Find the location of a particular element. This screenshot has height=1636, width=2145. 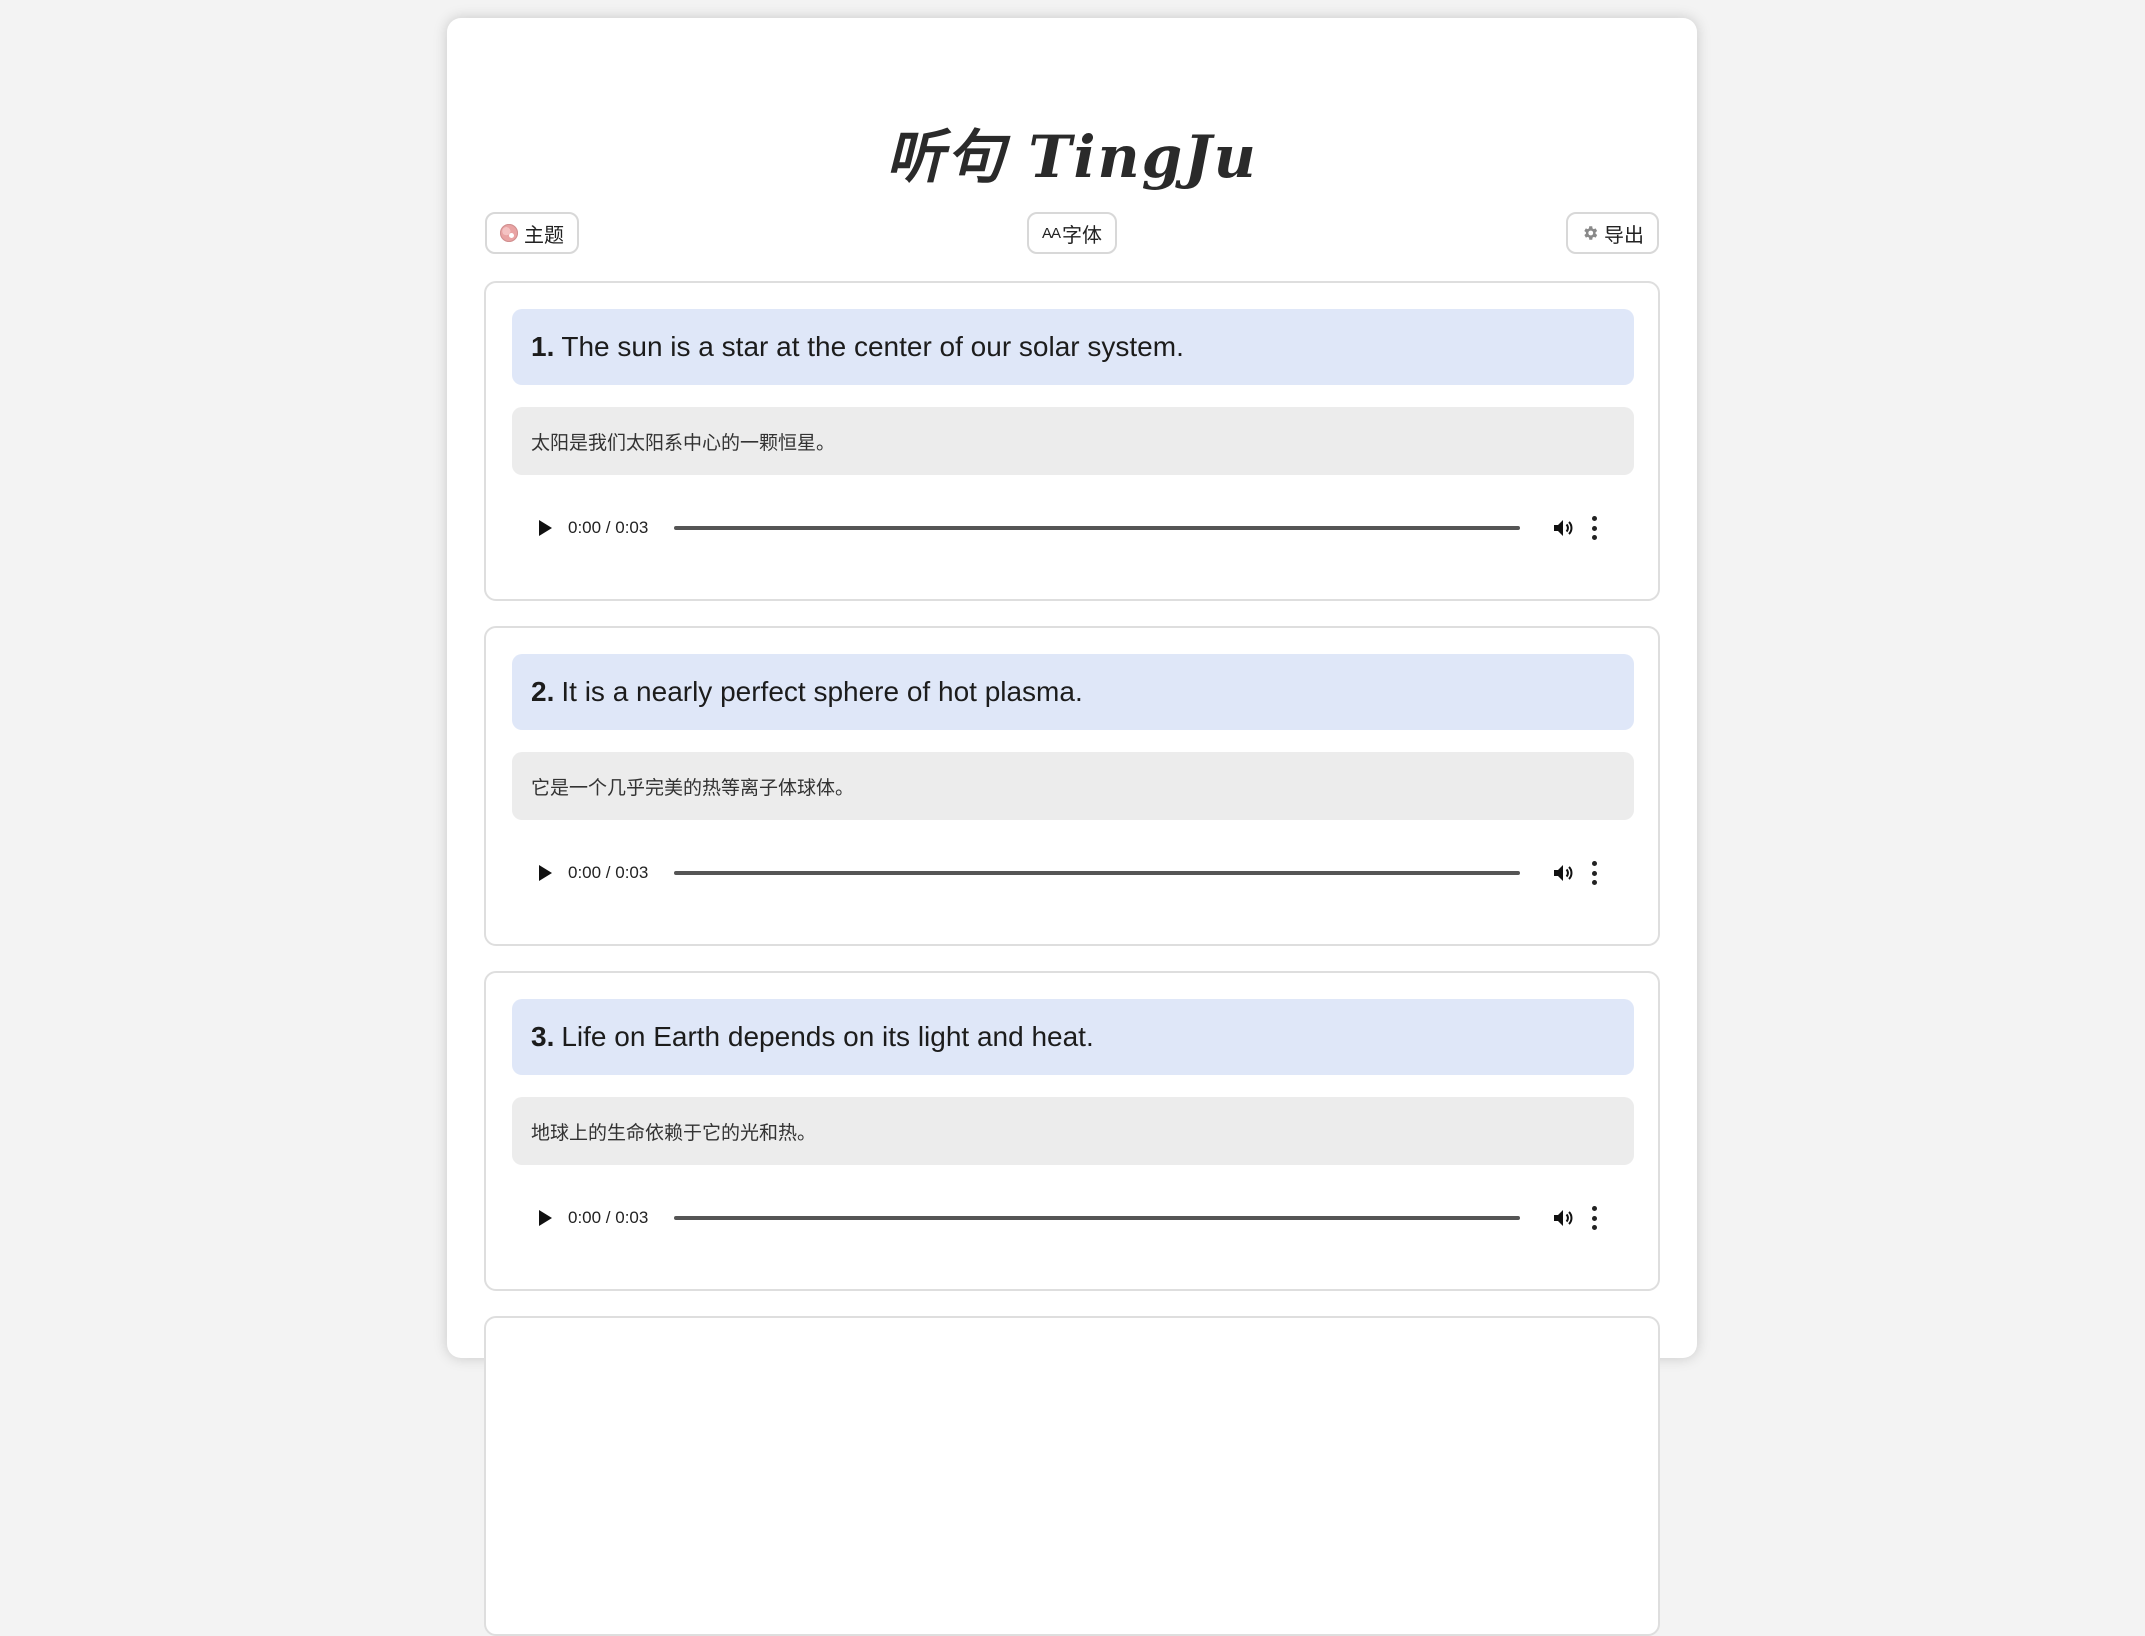

sentence-number: 1. is located at coordinates (543, 346).